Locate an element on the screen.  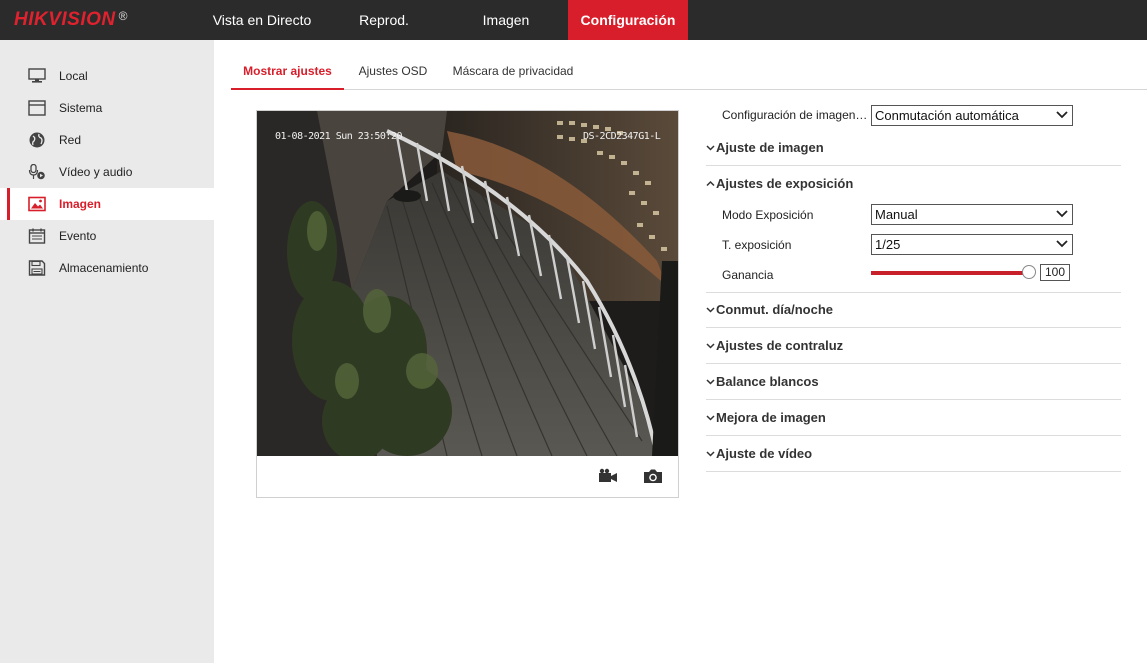
monitor-icon is located at coordinates (37, 75).